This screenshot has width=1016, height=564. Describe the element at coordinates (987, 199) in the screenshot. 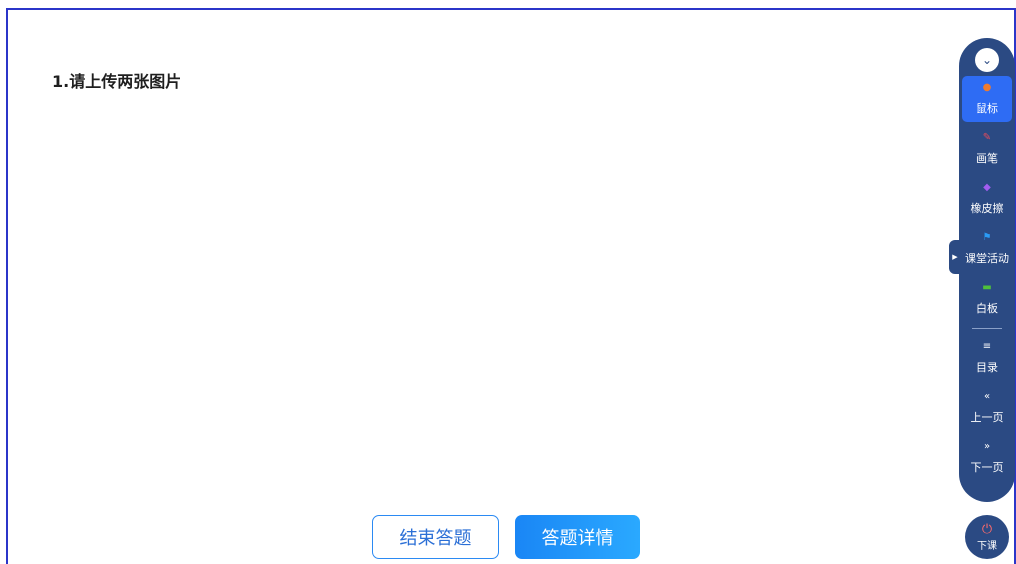

I see `tool-eraser: ◆ 橡皮擦` at that location.